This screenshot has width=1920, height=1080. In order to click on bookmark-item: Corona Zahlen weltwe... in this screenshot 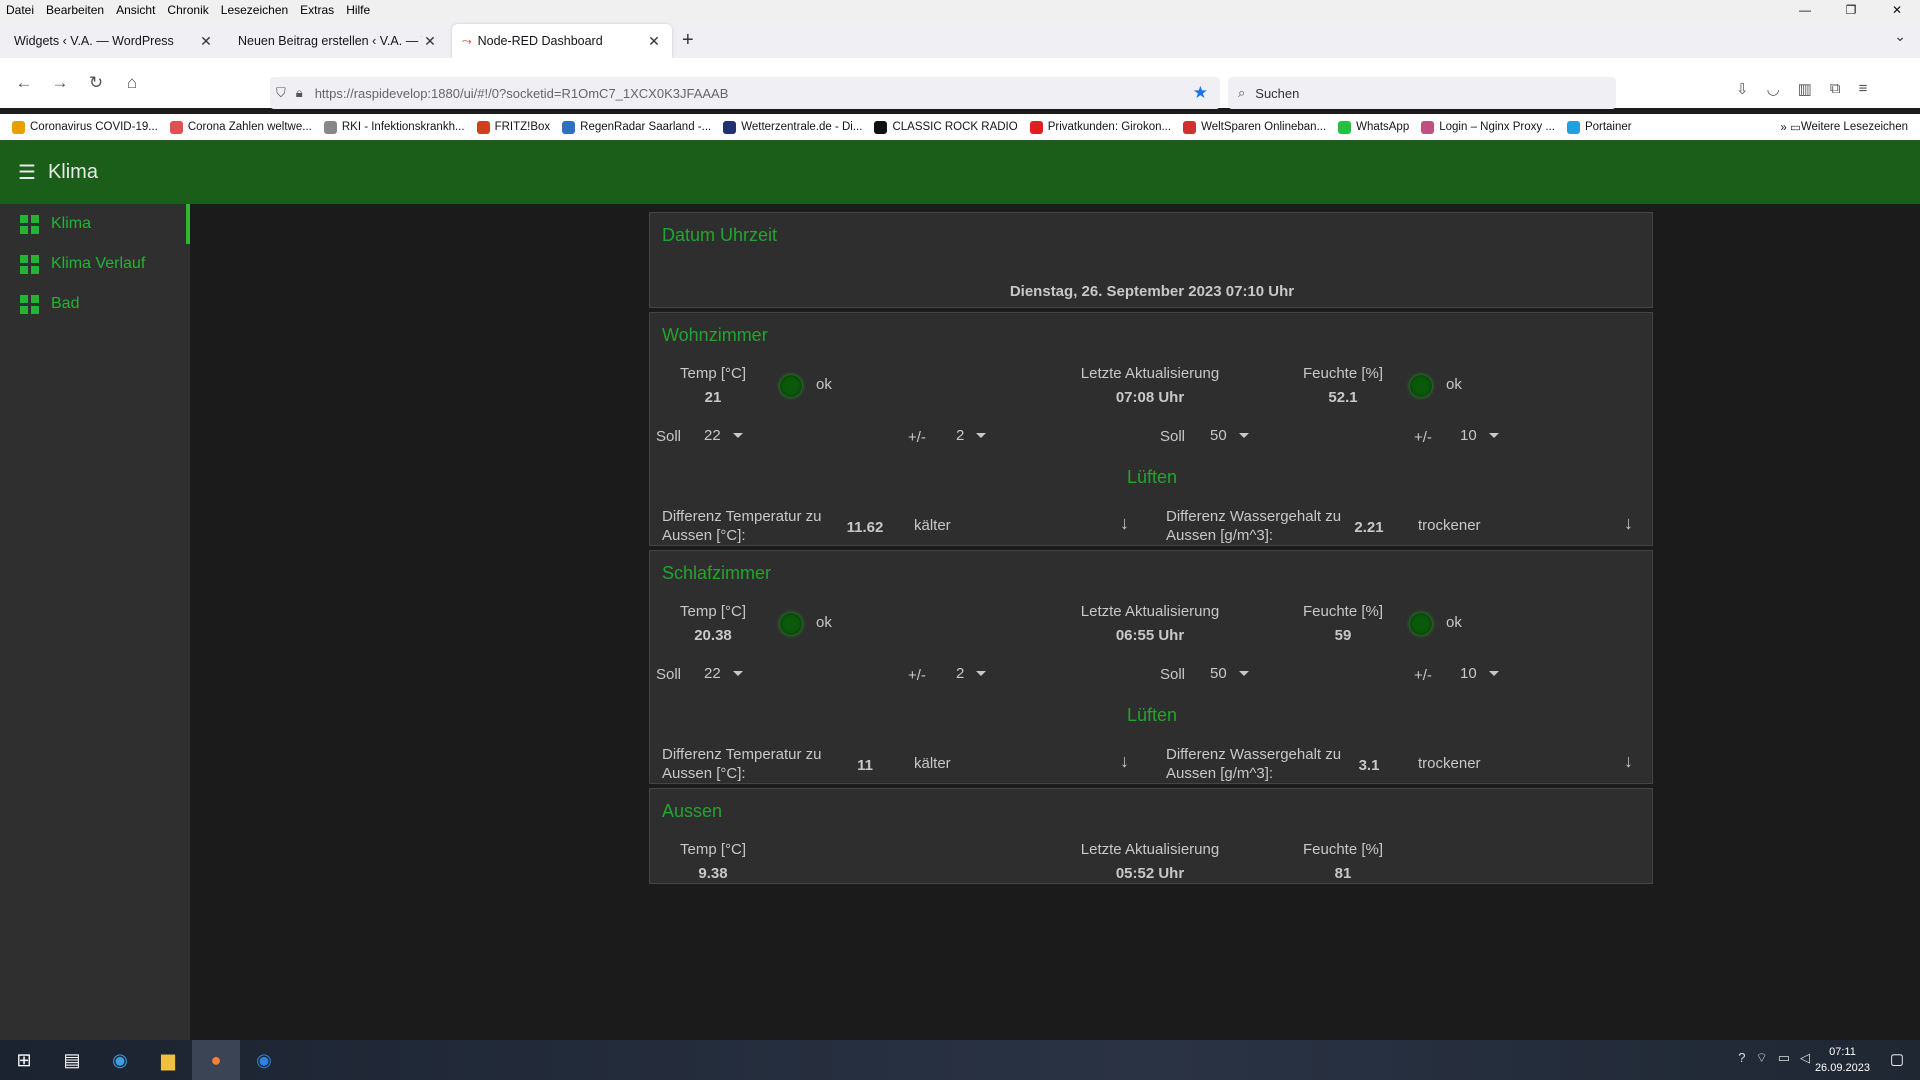, I will do `click(240, 127)`.